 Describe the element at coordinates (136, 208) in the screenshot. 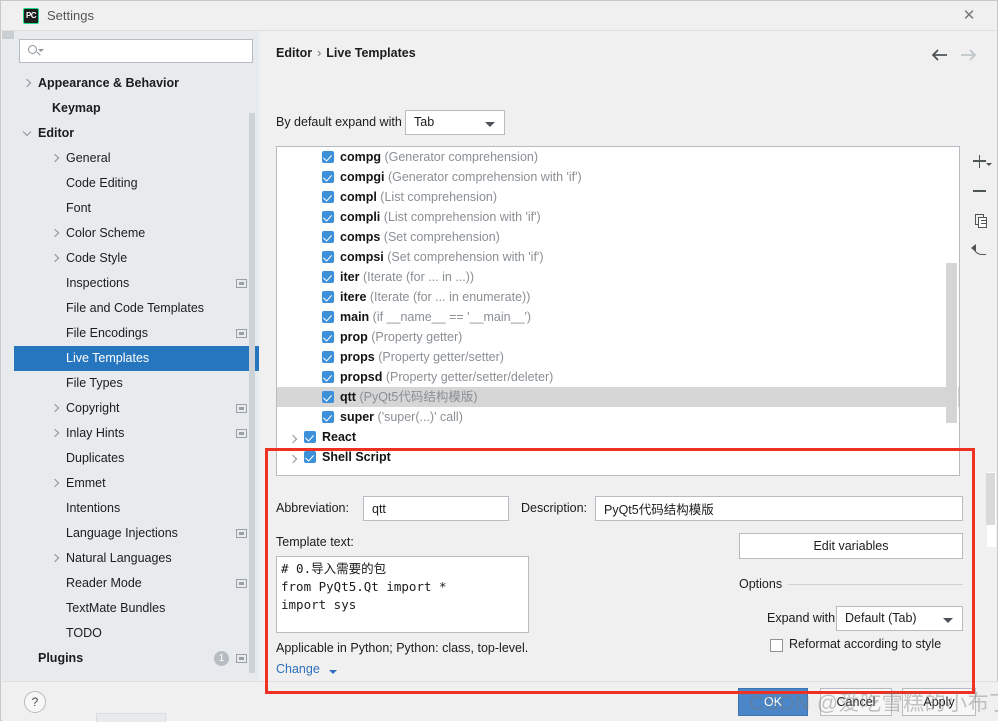

I see `sidebar-item-font: Font` at that location.